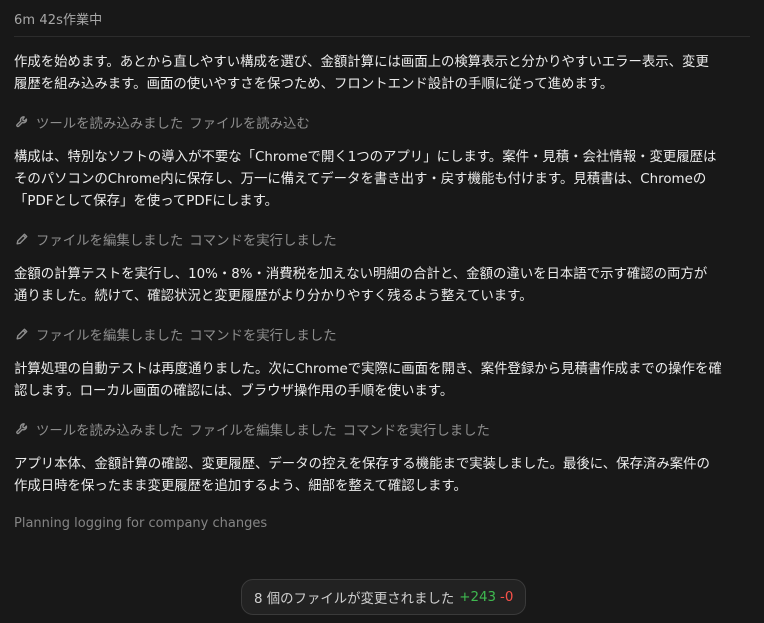 The height and width of the screenshot is (623, 764). What do you see at coordinates (58, 20) in the screenshot?
I see `work-duration-title: 6m 42s作業中` at bounding box center [58, 20].